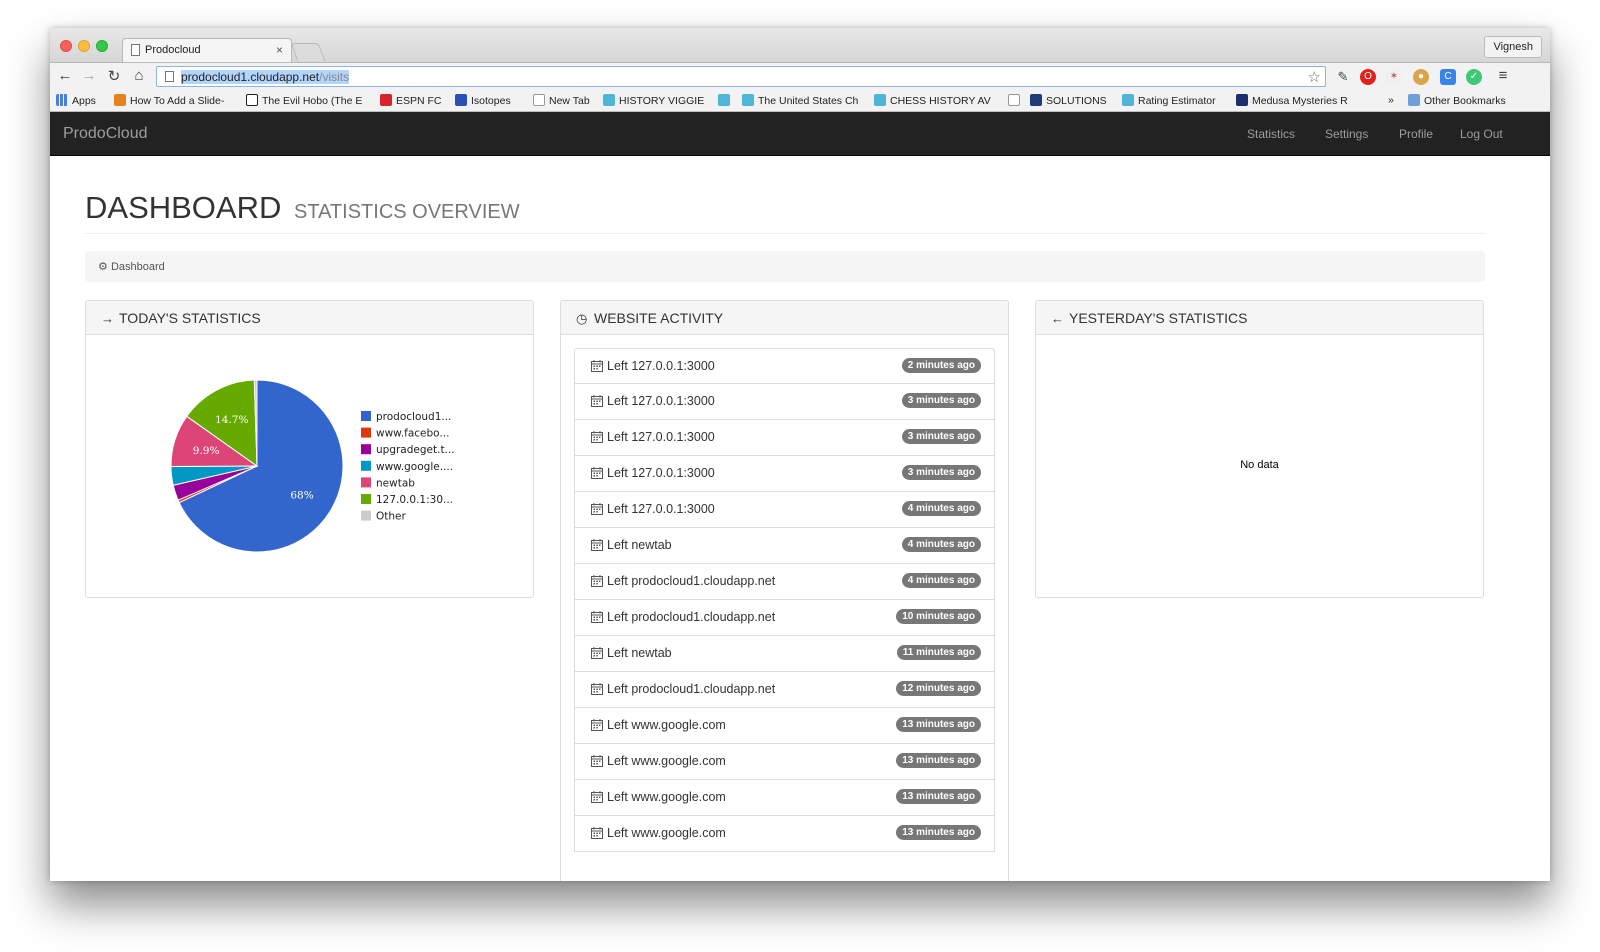  What do you see at coordinates (1448, 77) in the screenshot?
I see `c-extension-icon: C` at bounding box center [1448, 77].